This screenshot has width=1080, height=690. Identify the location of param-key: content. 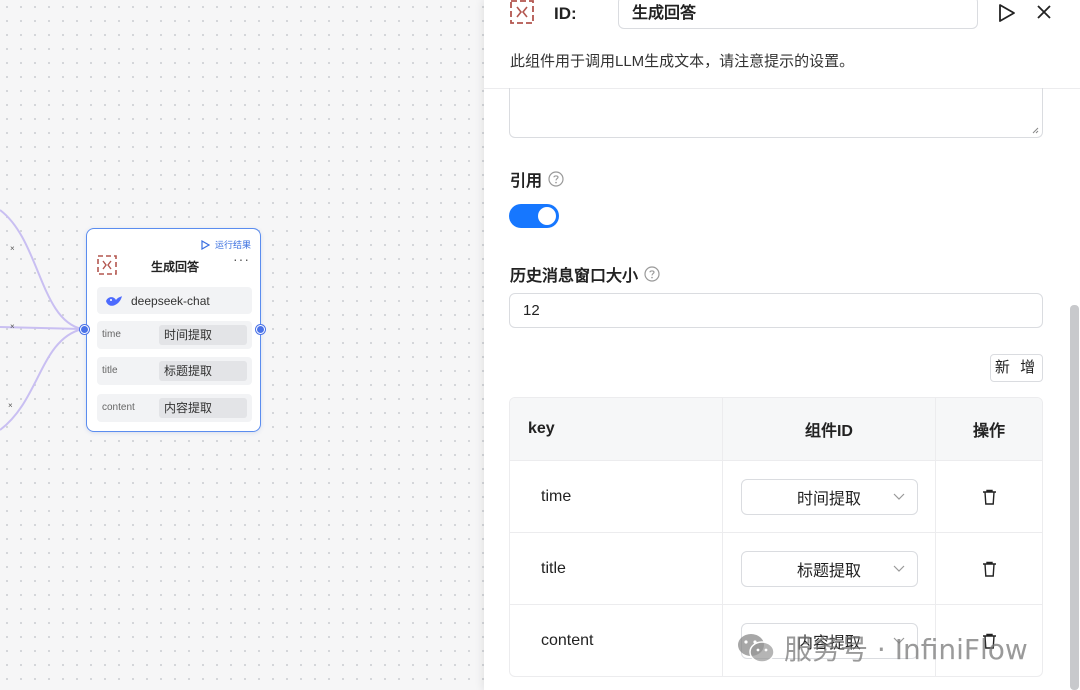
(118, 407).